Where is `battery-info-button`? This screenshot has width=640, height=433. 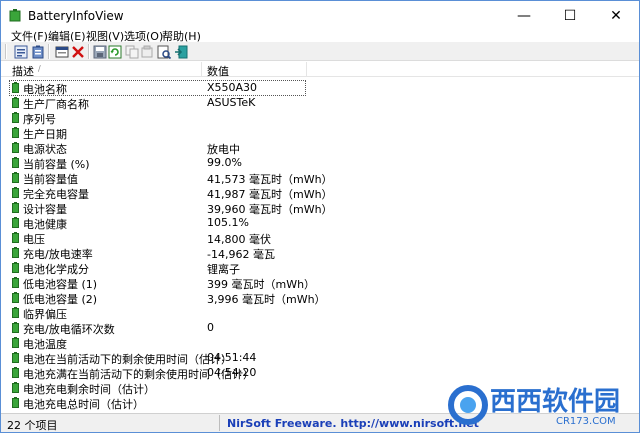
battery-info-button is located at coordinates (20, 51).